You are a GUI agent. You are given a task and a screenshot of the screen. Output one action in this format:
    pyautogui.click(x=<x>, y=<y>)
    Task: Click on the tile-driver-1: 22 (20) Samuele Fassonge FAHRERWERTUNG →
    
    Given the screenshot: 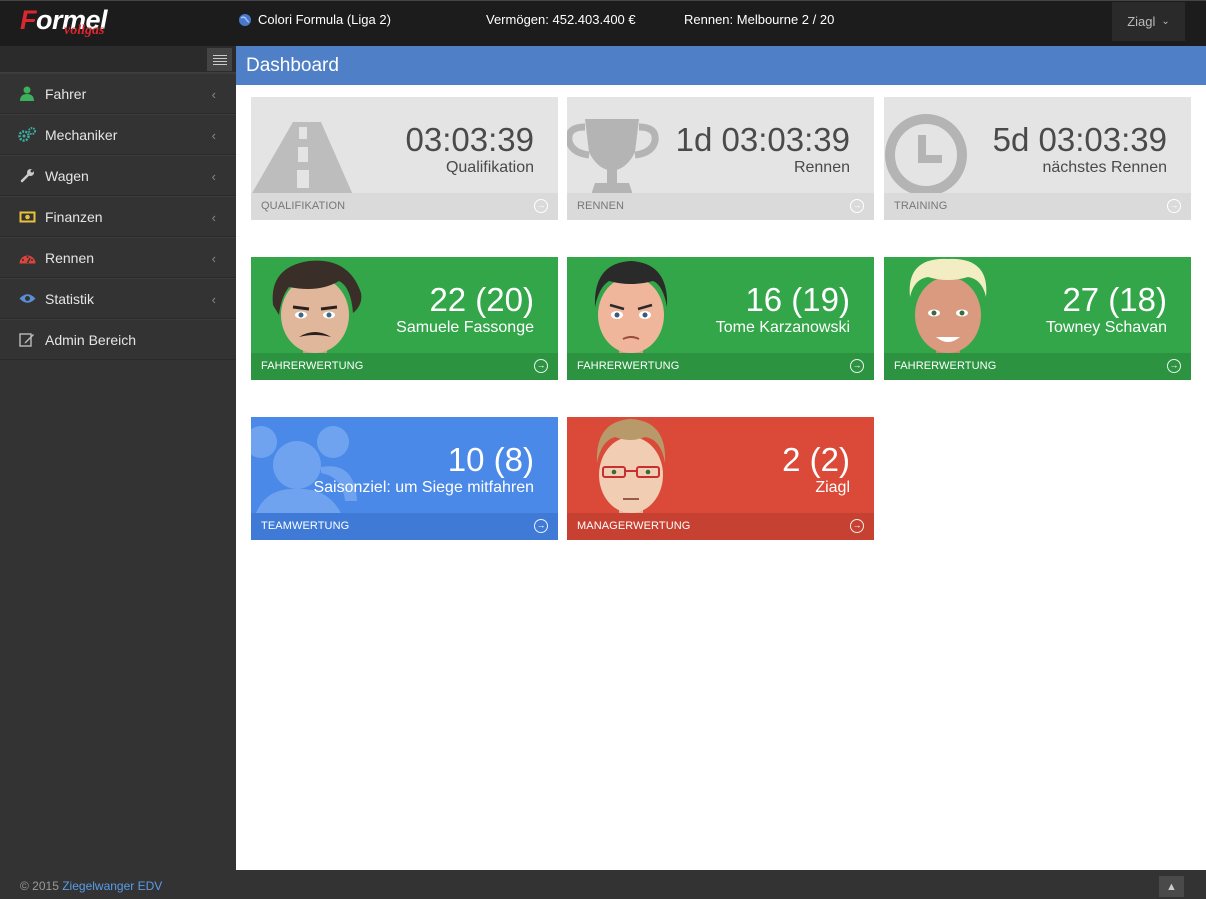 What is the action you would take?
    pyautogui.click(x=404, y=318)
    